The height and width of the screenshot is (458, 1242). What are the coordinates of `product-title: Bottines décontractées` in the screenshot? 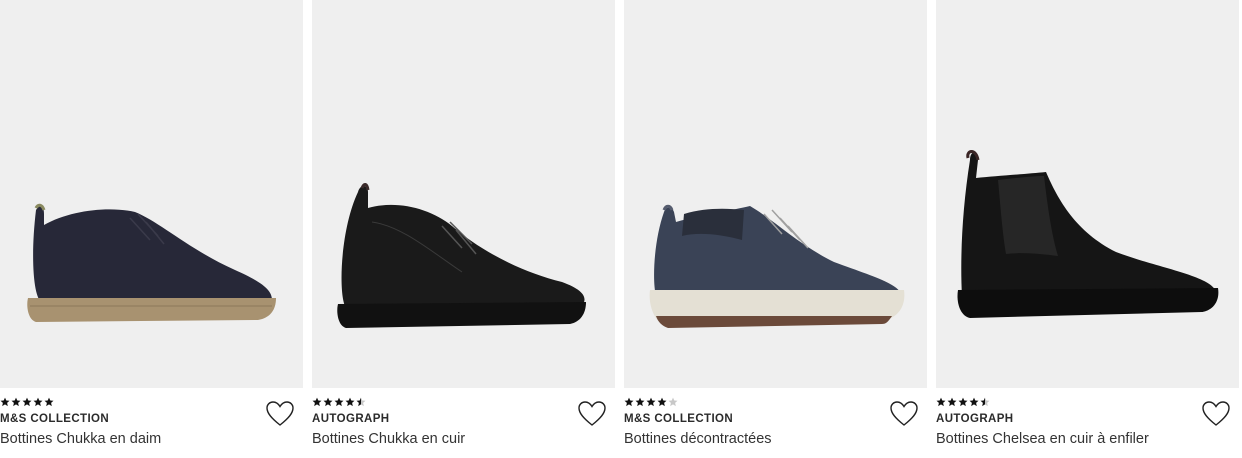 It's located at (698, 439).